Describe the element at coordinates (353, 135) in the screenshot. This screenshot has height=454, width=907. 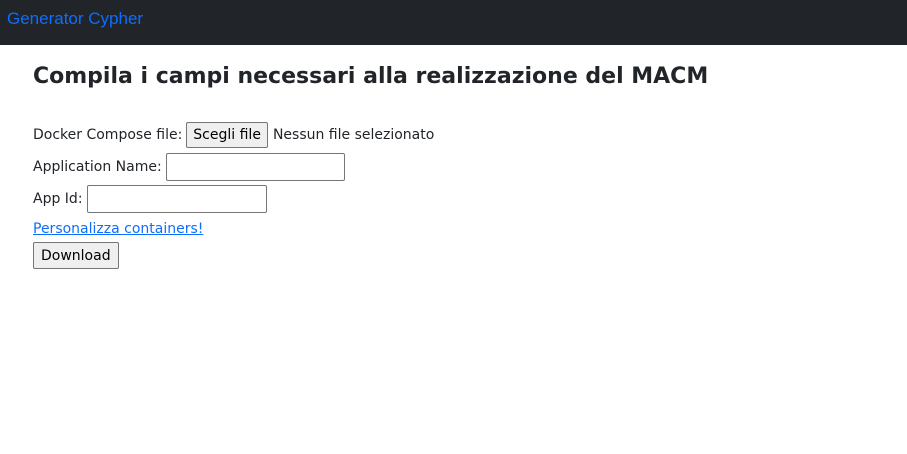
I see `file-status-text: Nessun file selezionato` at that location.